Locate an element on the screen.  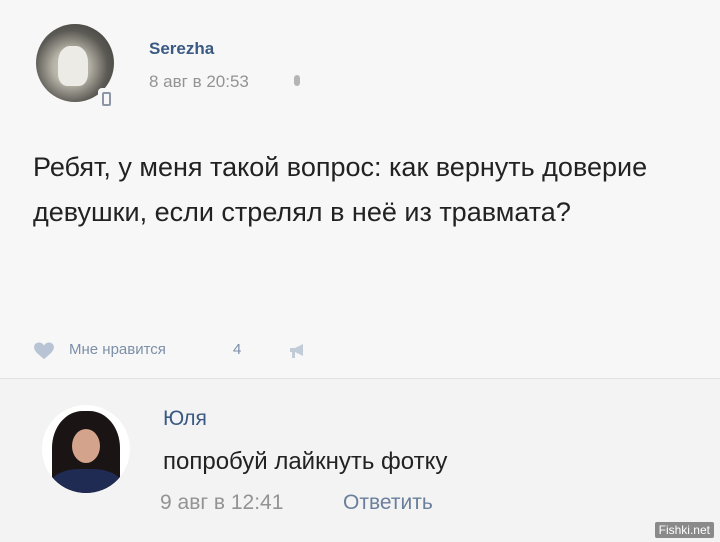
comment-author-name: Юля is located at coordinates (185, 419).